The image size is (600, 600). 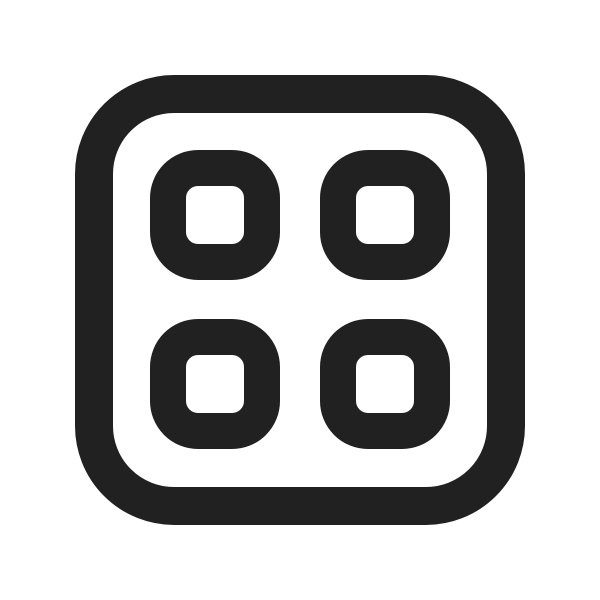 What do you see at coordinates (215, 215) in the screenshot?
I see `tile-top-left` at bounding box center [215, 215].